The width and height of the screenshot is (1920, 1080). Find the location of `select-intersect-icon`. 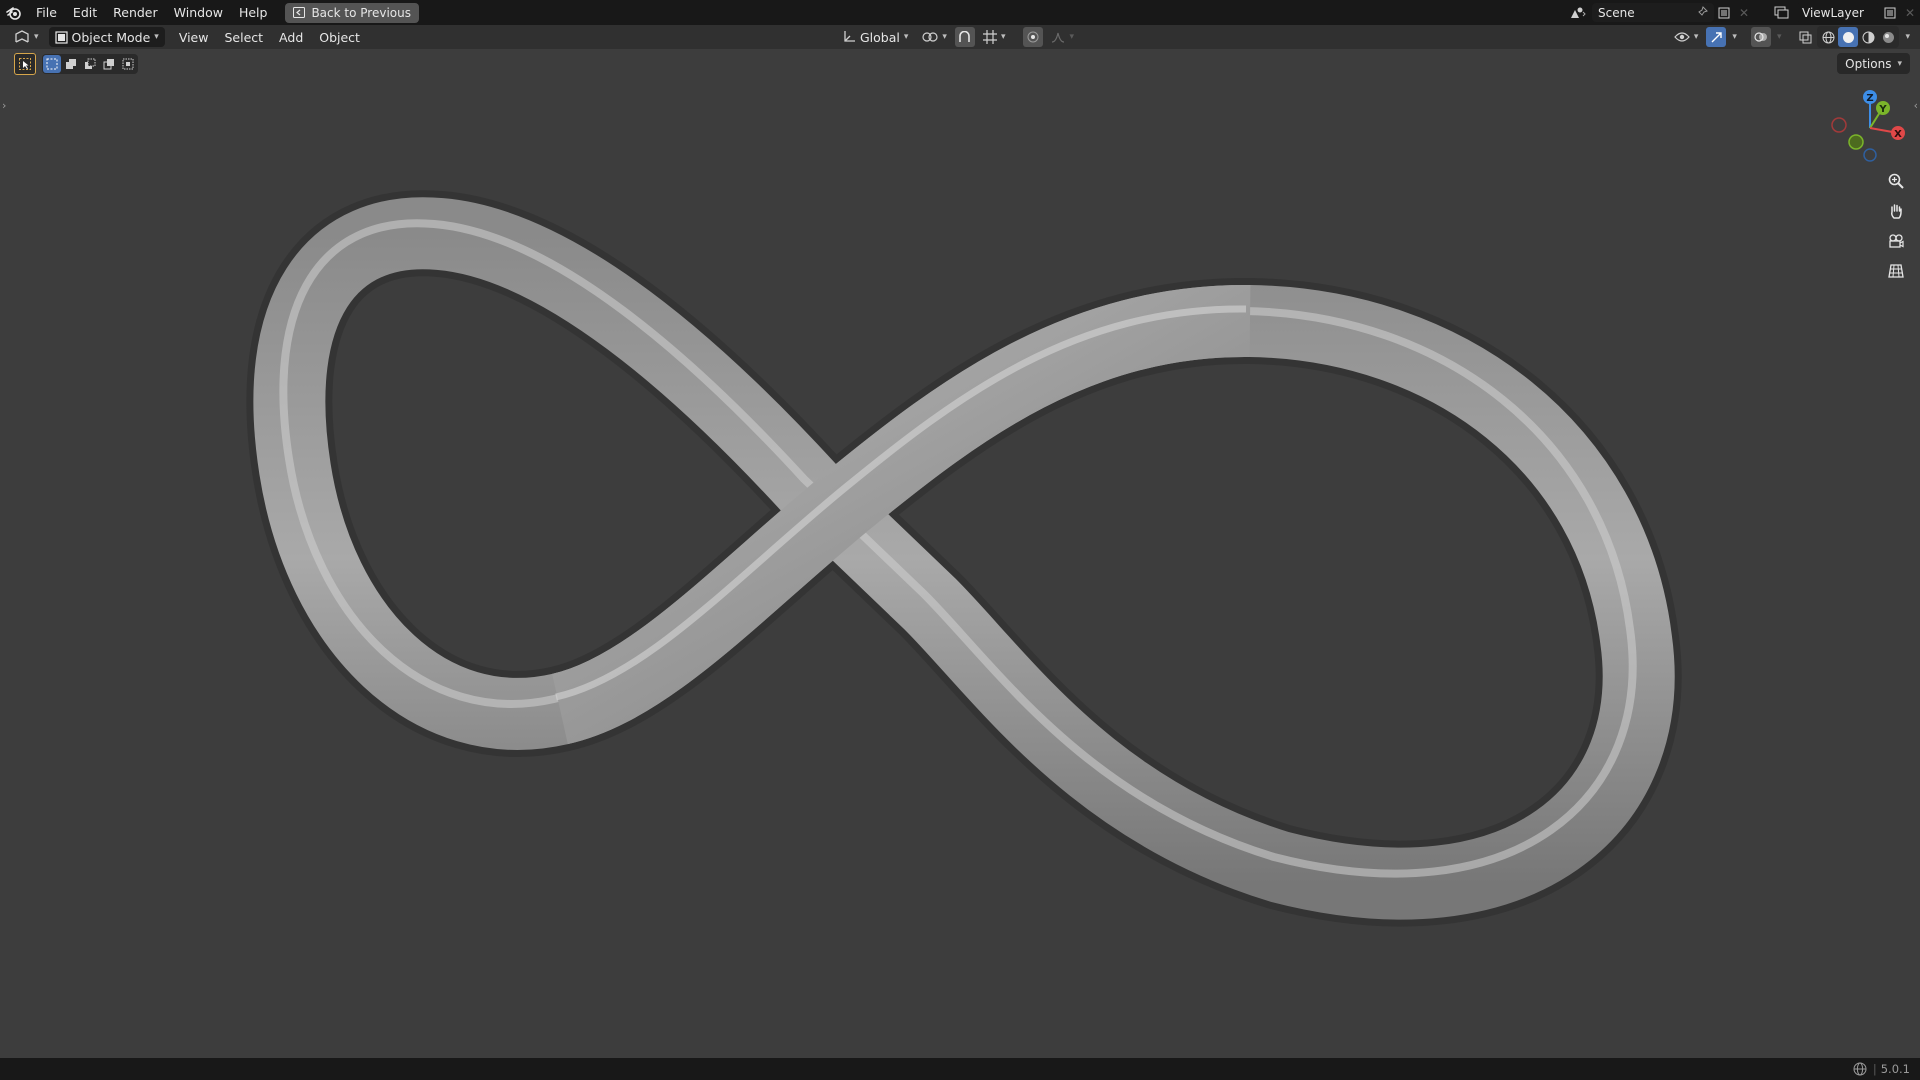

select-intersect-icon is located at coordinates (128, 64).